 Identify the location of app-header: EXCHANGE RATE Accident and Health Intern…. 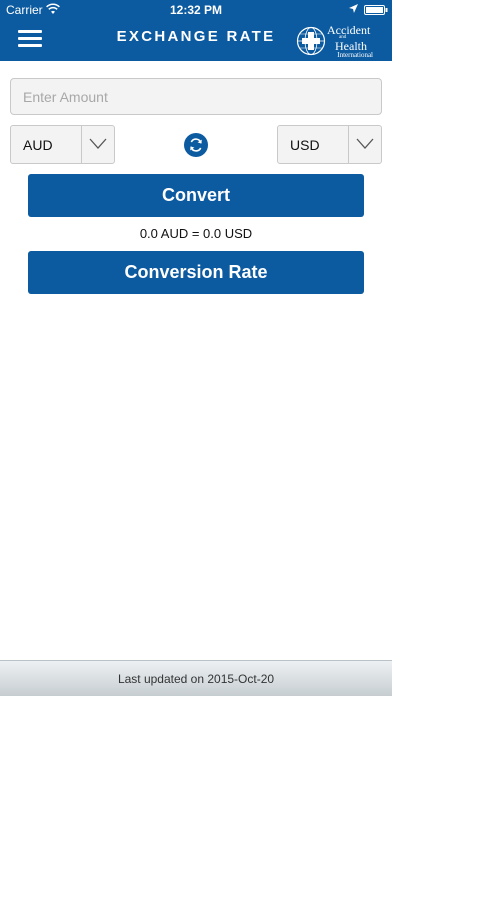
(196, 40).